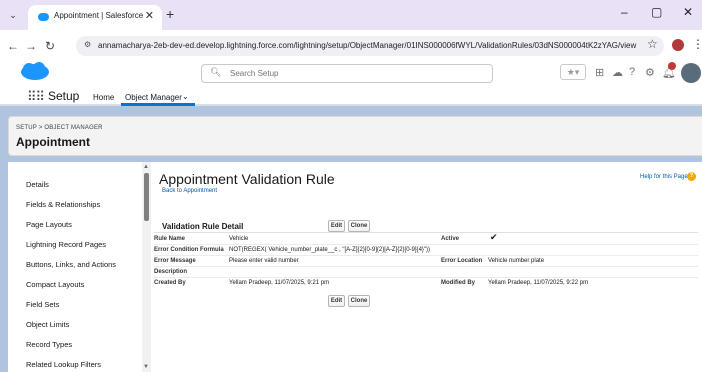  Describe the element at coordinates (103, 97) in the screenshot. I see `nav-item-home: Home` at that location.